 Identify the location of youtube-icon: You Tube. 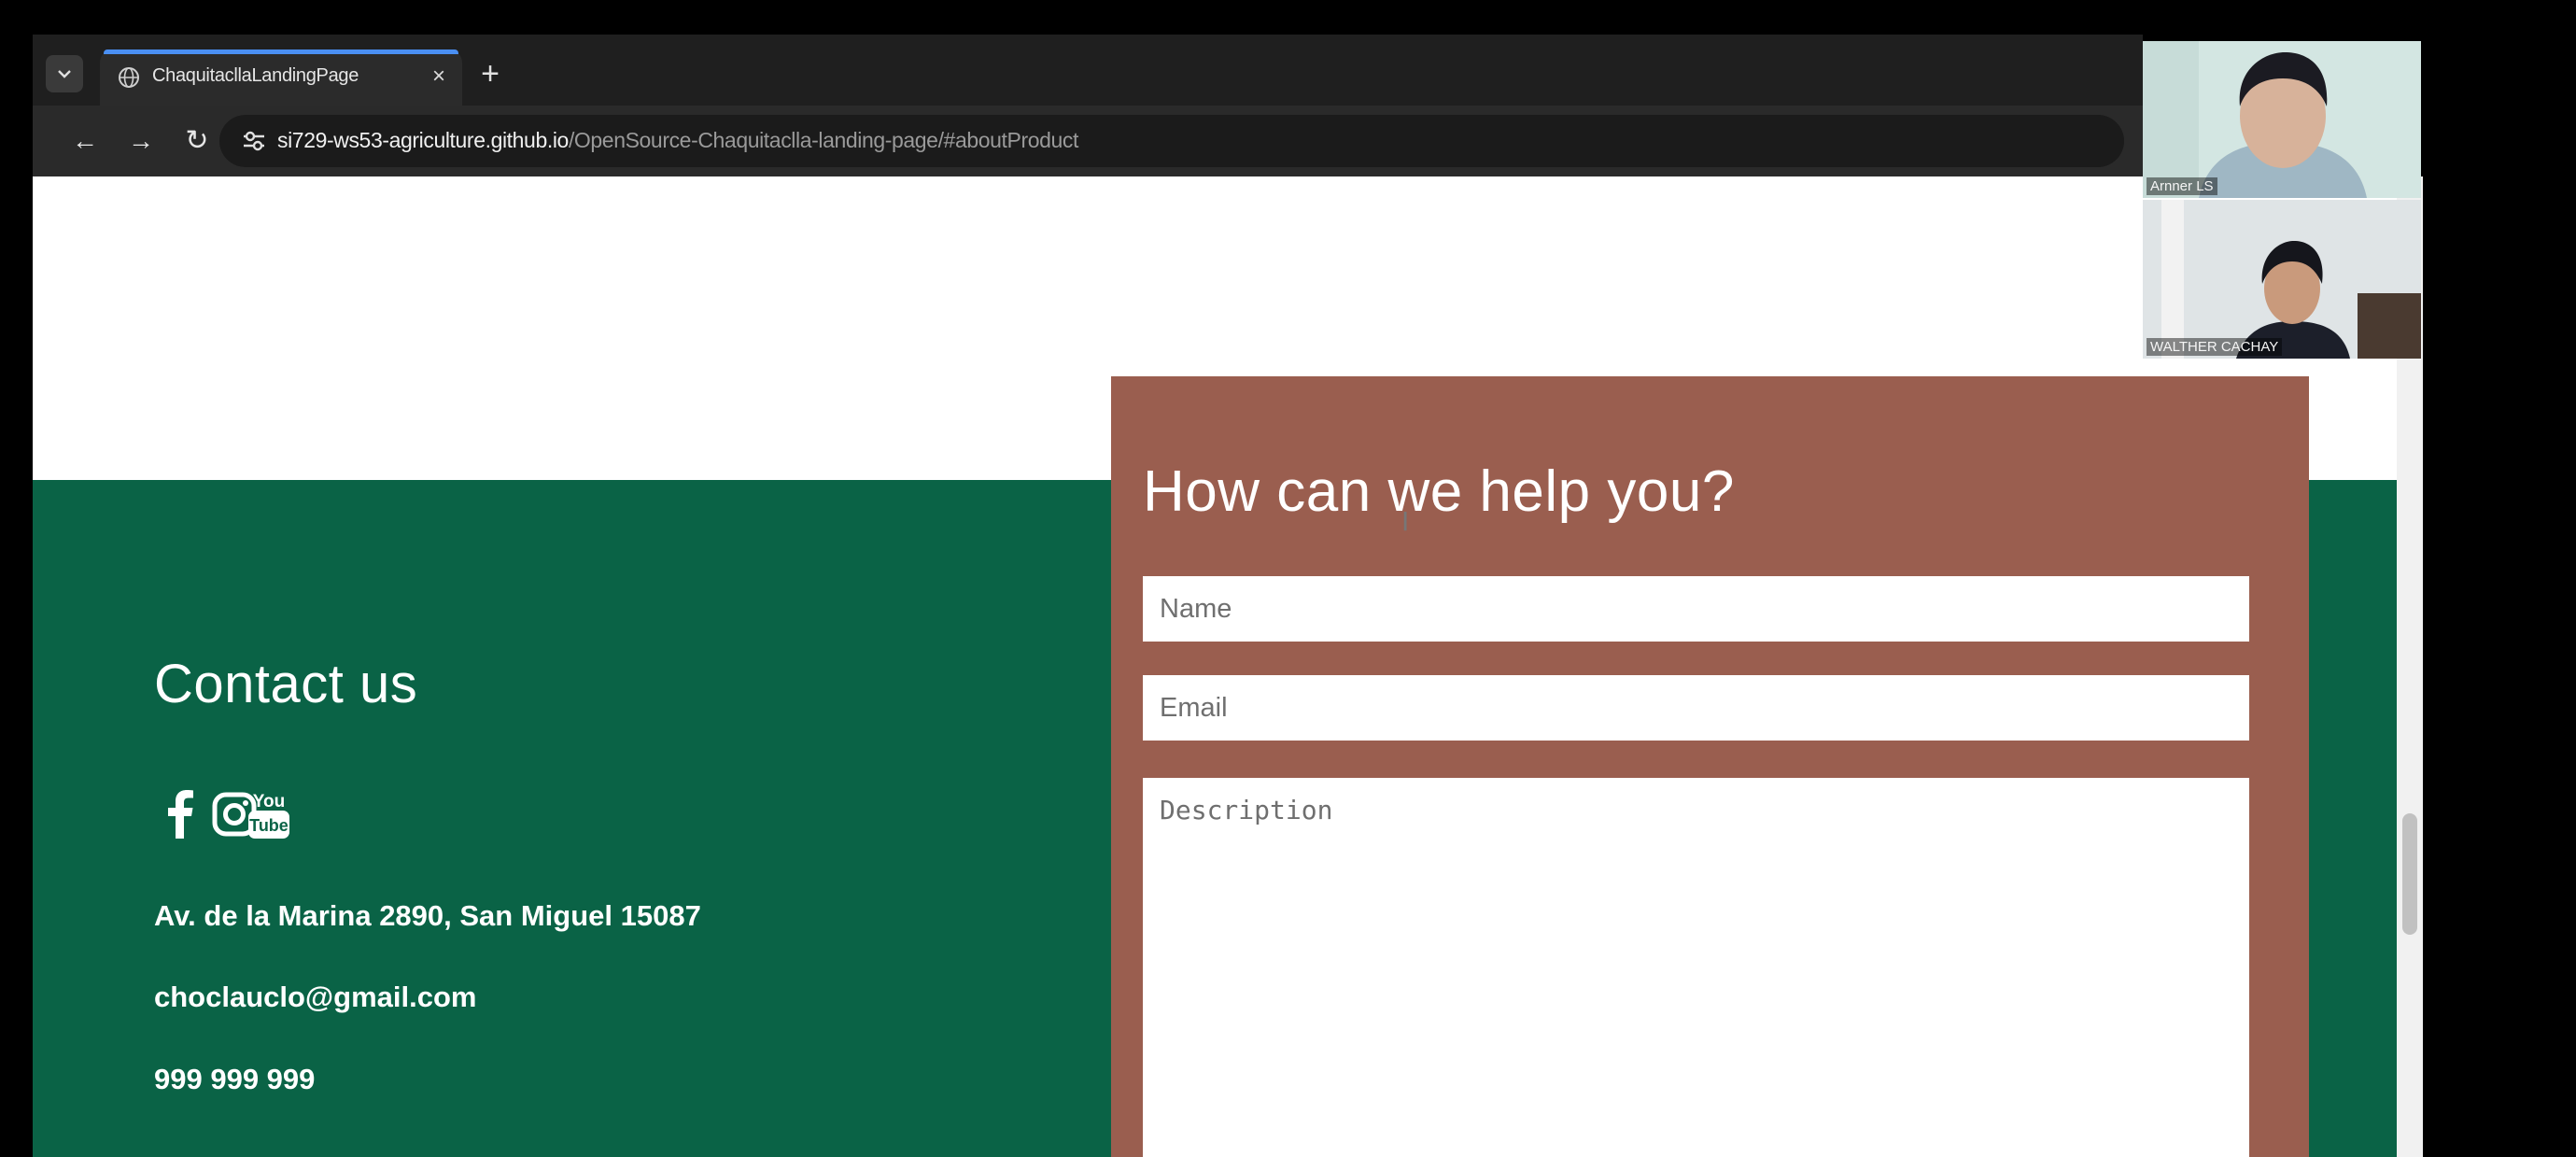
(269, 815).